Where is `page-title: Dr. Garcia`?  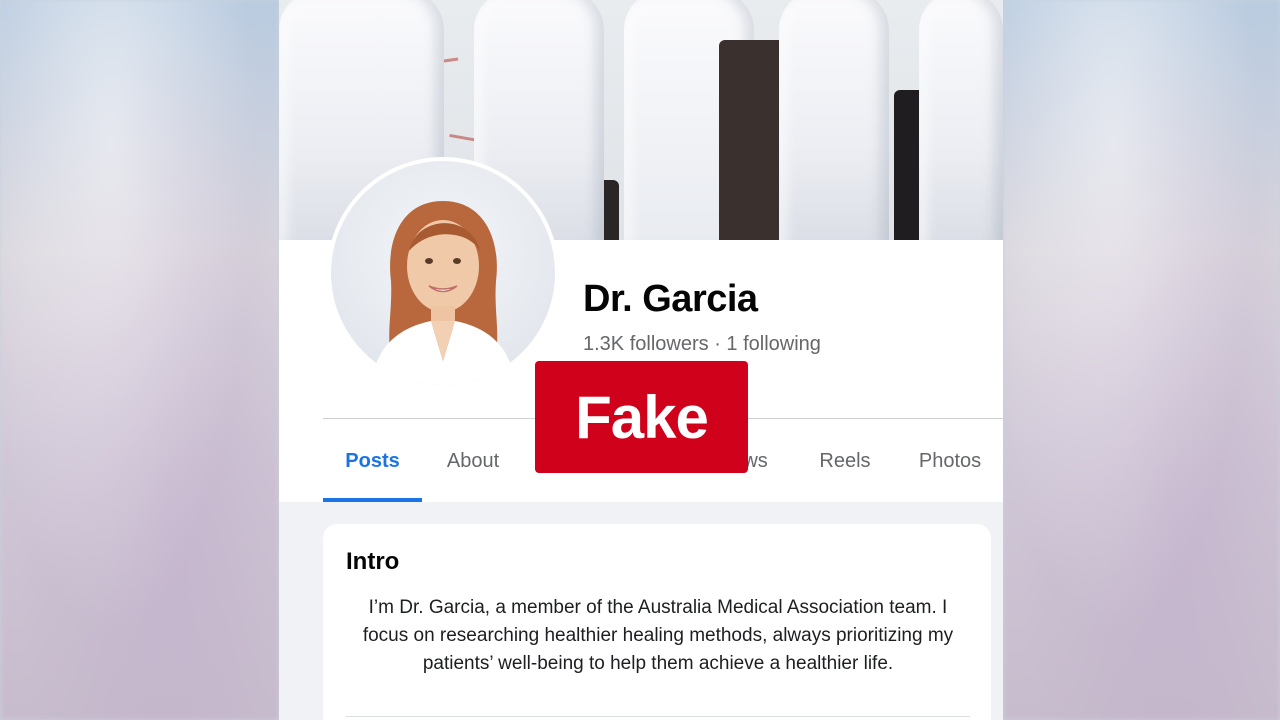
page-title: Dr. Garcia is located at coordinates (670, 299).